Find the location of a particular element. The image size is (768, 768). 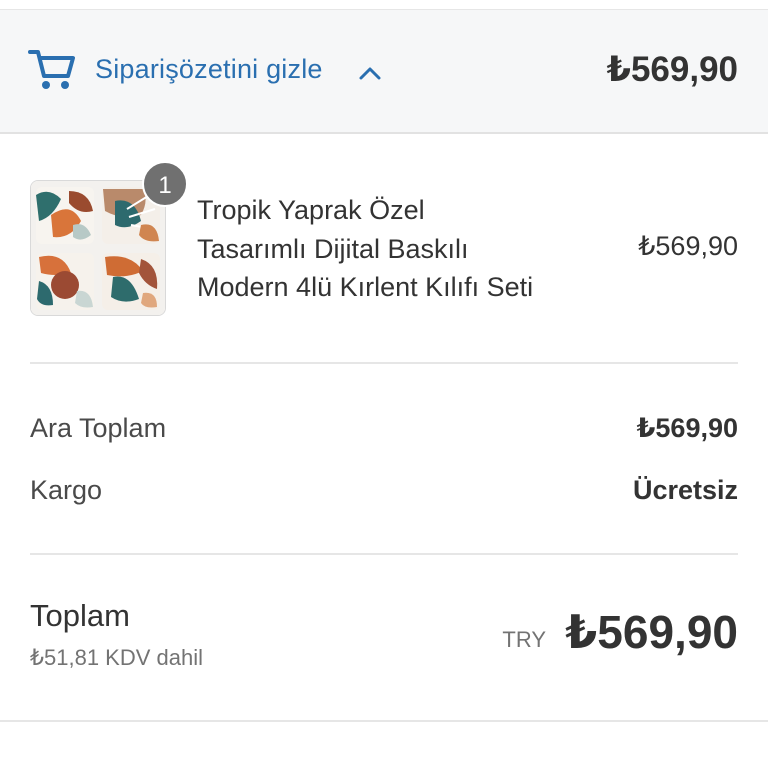

quantity-badge: 1 is located at coordinates (165, 184).